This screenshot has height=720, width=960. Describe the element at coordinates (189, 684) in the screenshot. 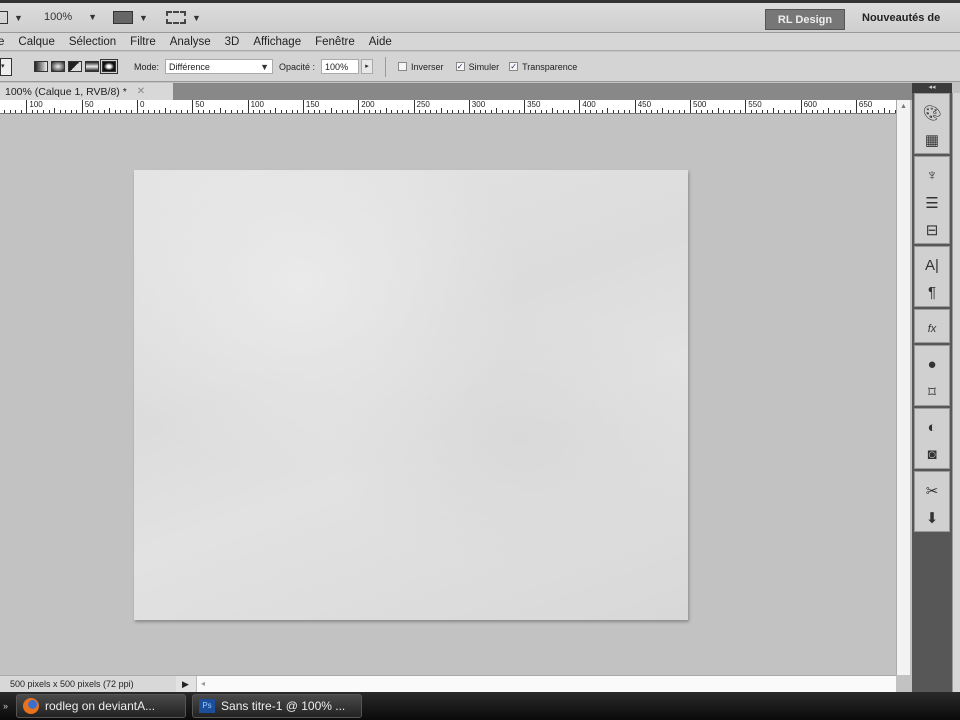

I see `status-menu-arrow: ▶` at that location.